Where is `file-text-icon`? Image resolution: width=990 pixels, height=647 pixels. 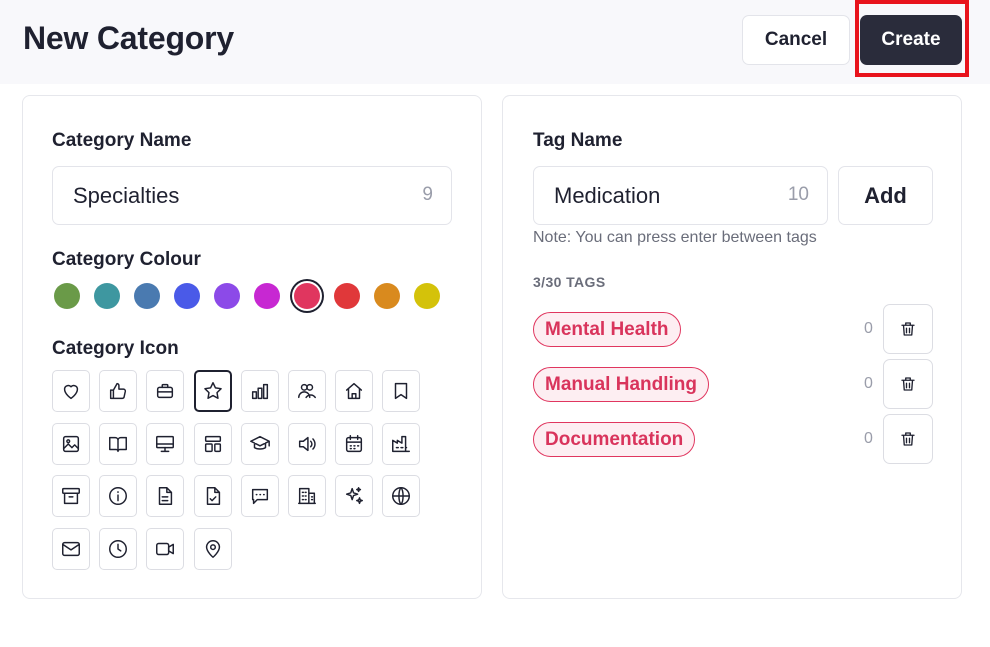 file-text-icon is located at coordinates (166, 496).